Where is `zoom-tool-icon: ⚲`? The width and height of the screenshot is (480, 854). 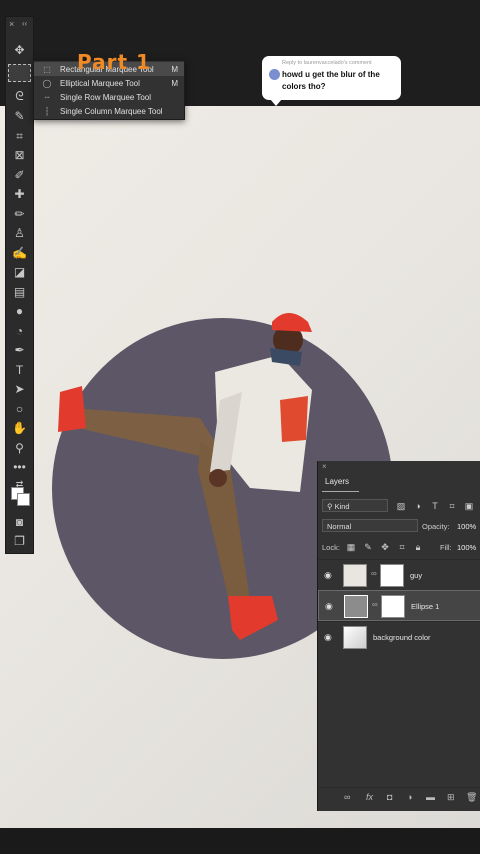
zoom-tool-icon: ⚲ is located at coordinates (19, 448).